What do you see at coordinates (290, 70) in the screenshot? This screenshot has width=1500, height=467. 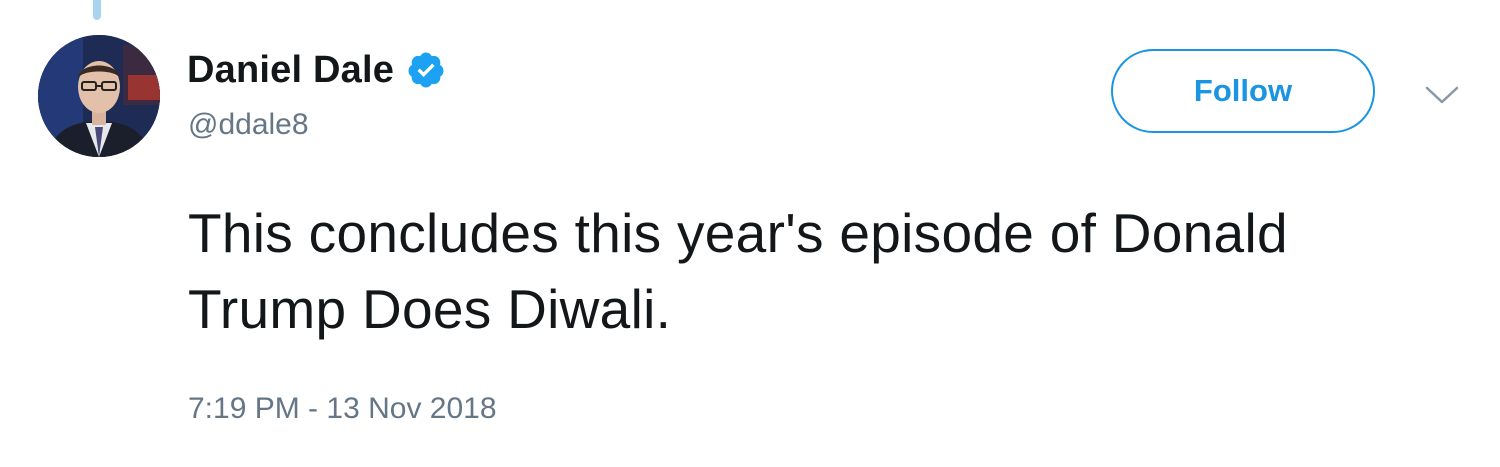 I see `display-name: Daniel Dale` at bounding box center [290, 70].